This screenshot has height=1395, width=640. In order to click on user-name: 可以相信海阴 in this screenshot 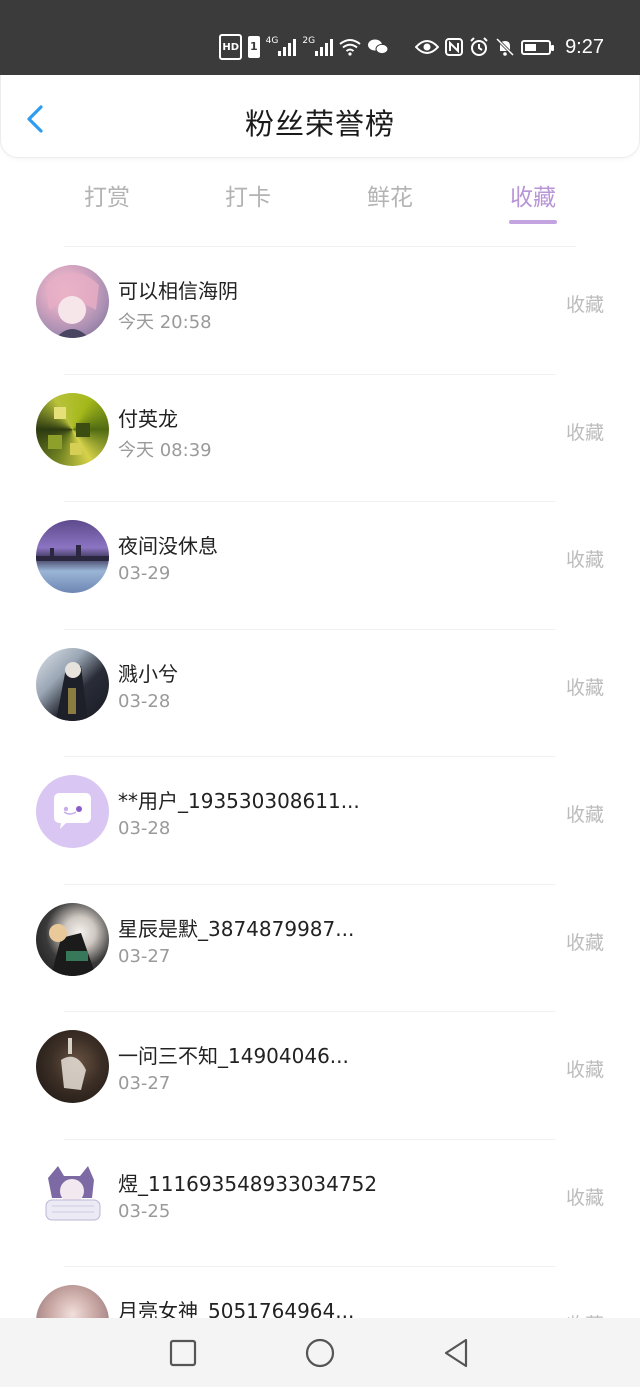, I will do `click(178, 291)`.